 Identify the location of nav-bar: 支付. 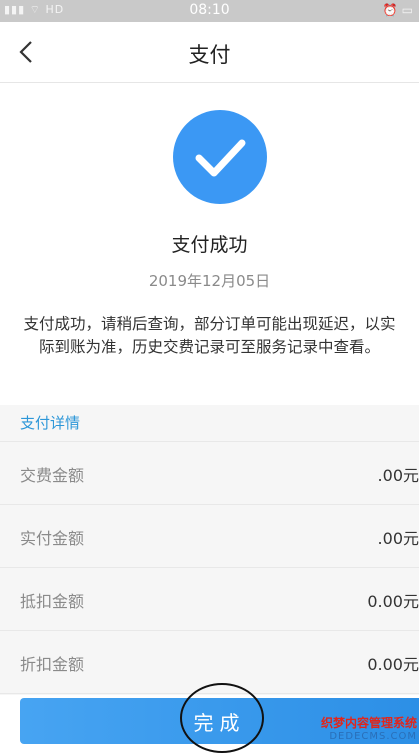
(209, 52).